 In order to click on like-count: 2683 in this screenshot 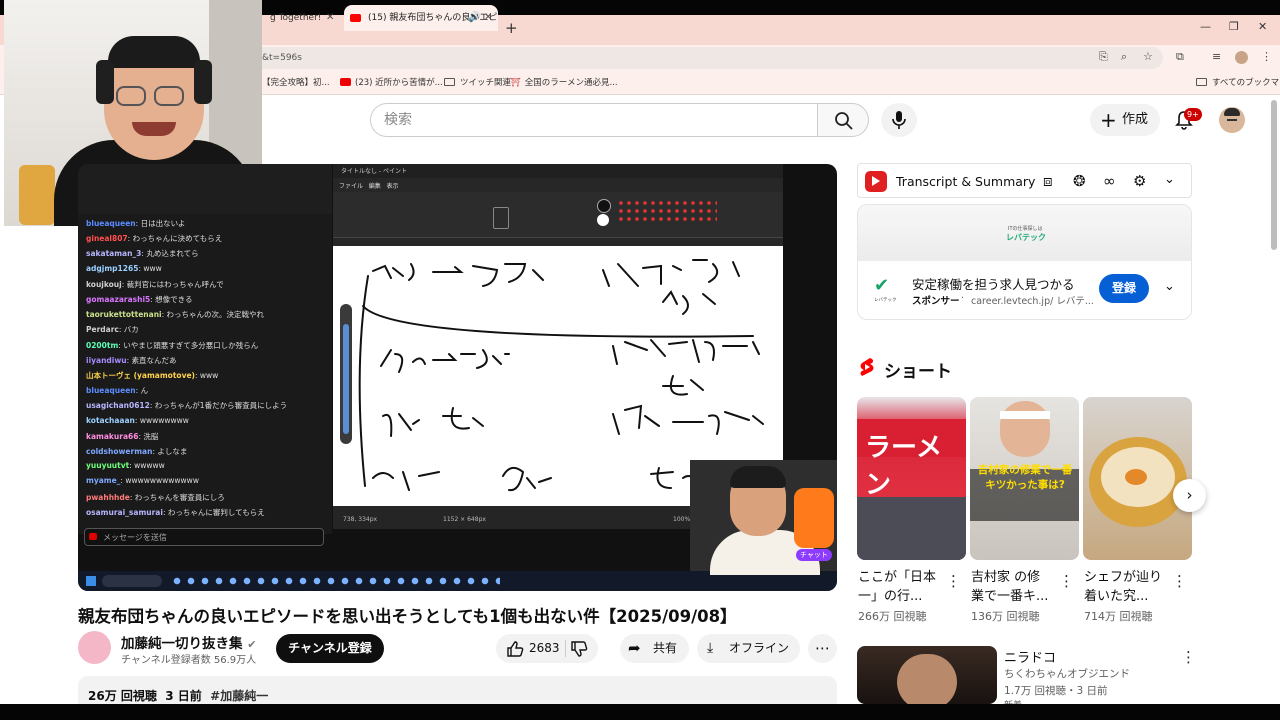, I will do `click(544, 648)`.